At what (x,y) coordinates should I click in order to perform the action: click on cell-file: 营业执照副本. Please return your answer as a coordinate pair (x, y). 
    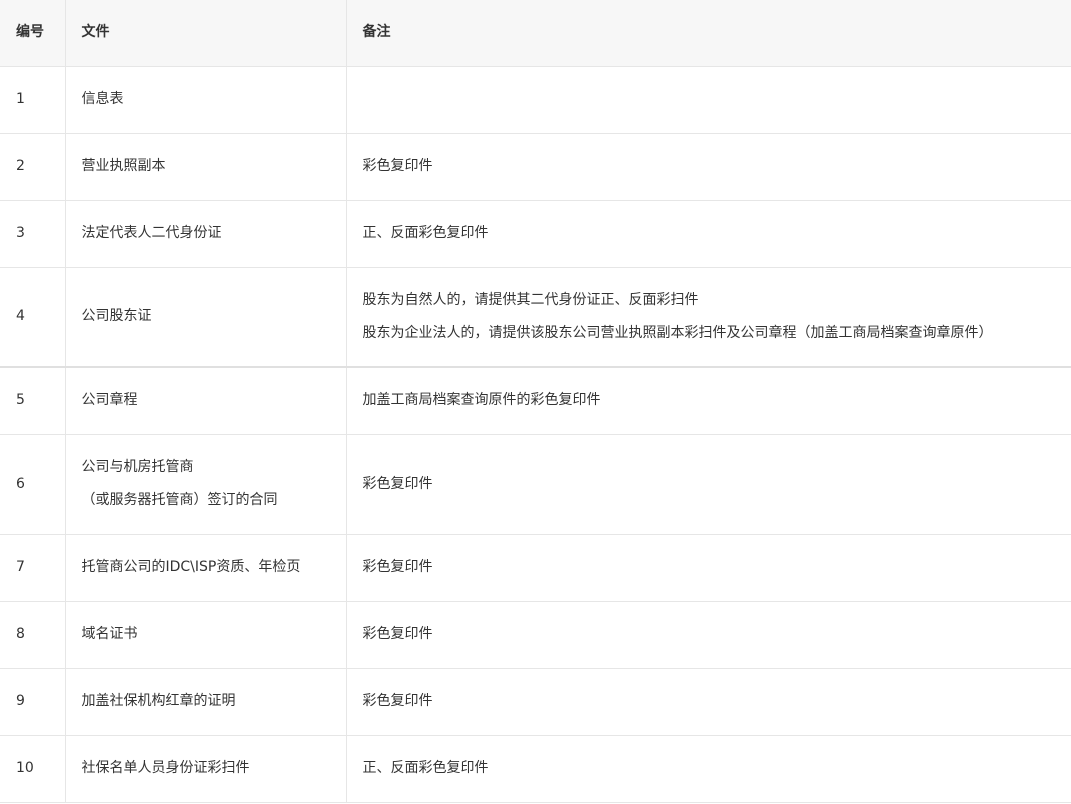
    Looking at the image, I should click on (205, 167).